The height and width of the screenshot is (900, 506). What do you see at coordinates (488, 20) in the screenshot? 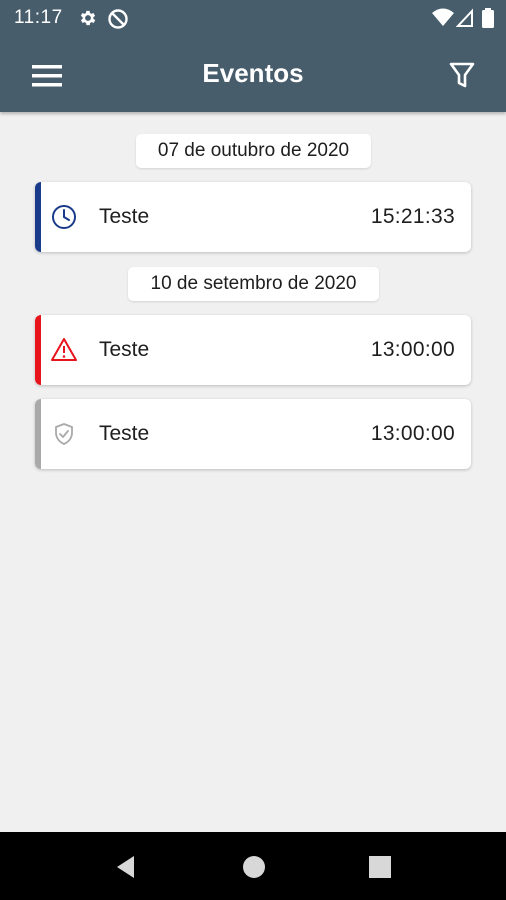
I see `battery-icon` at bounding box center [488, 20].